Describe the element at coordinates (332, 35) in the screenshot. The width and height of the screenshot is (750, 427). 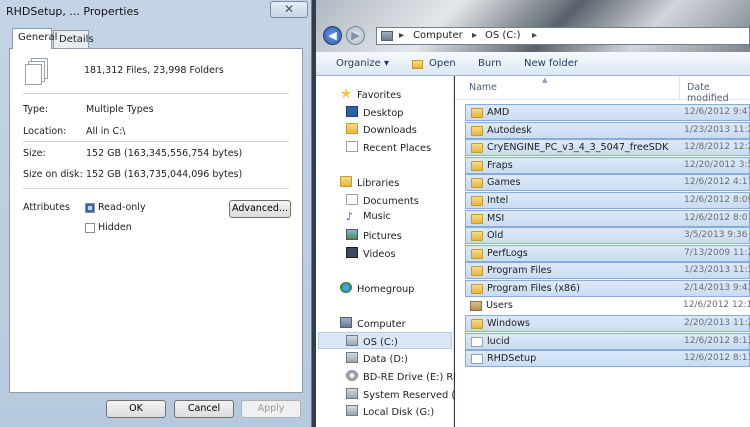
I see `back-button: ◀` at that location.